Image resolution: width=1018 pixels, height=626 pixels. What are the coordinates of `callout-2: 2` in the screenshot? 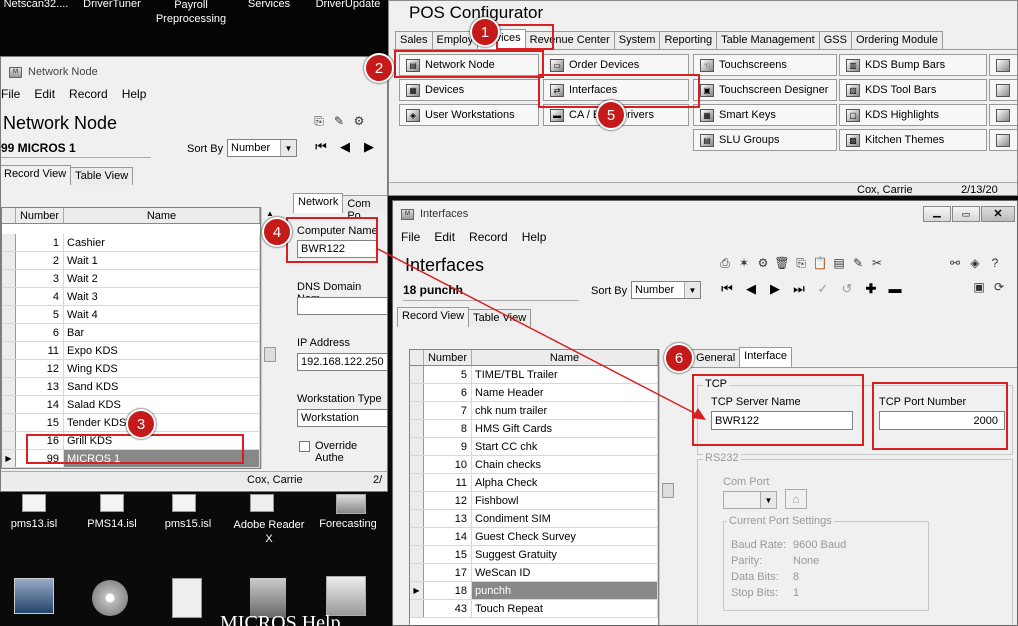 It's located at (379, 68).